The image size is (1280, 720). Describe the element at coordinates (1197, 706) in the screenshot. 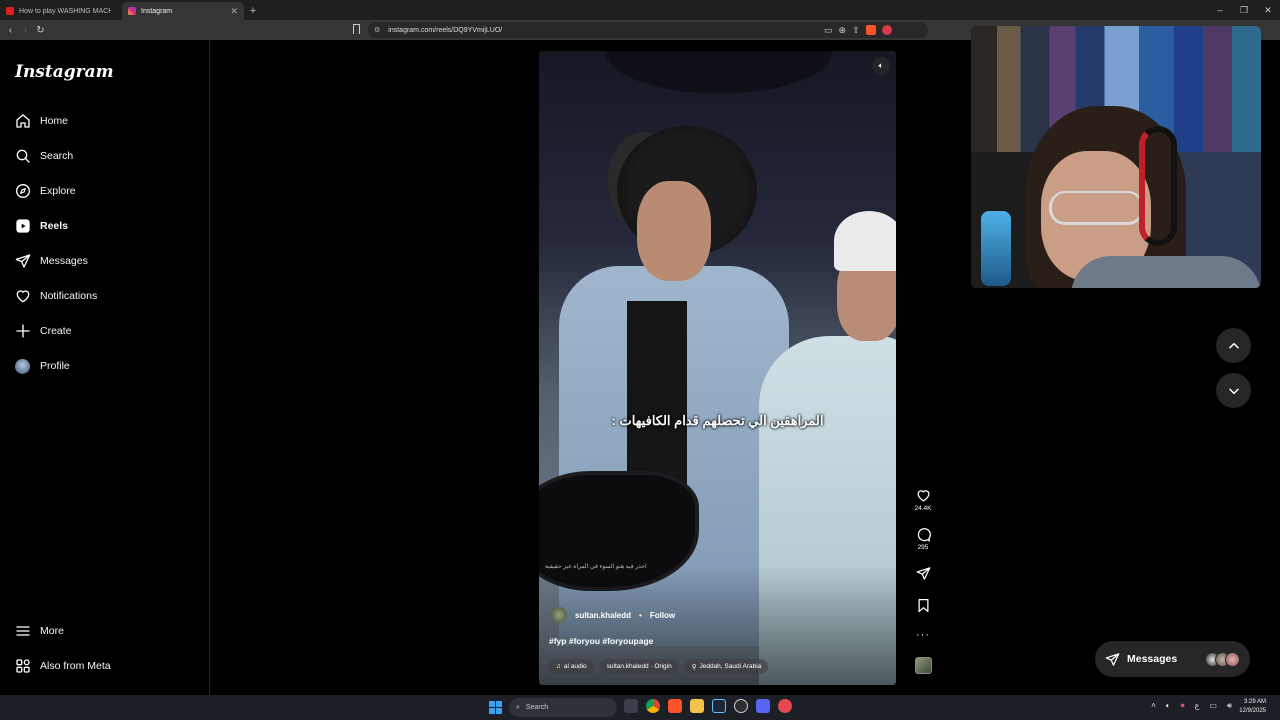

I see `language-icon: ع` at that location.